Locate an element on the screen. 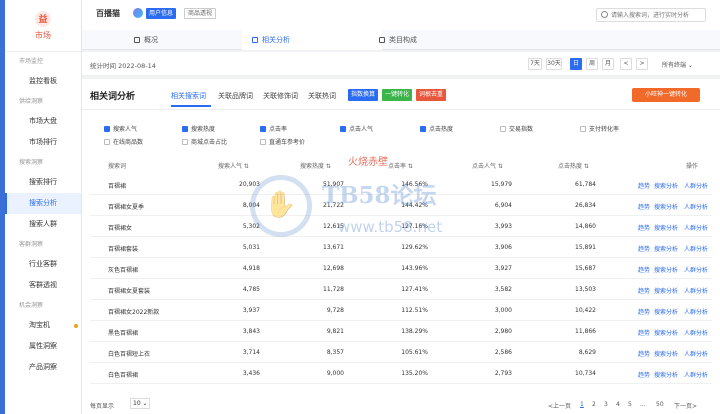 Image resolution: width=720 pixels, height=414 pixels. next-date-button: > is located at coordinates (642, 64).